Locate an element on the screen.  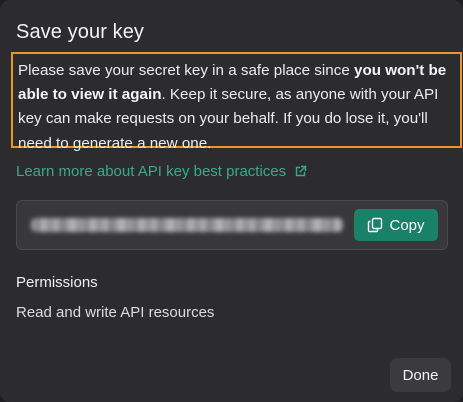
external-link-icon is located at coordinates (301, 171).